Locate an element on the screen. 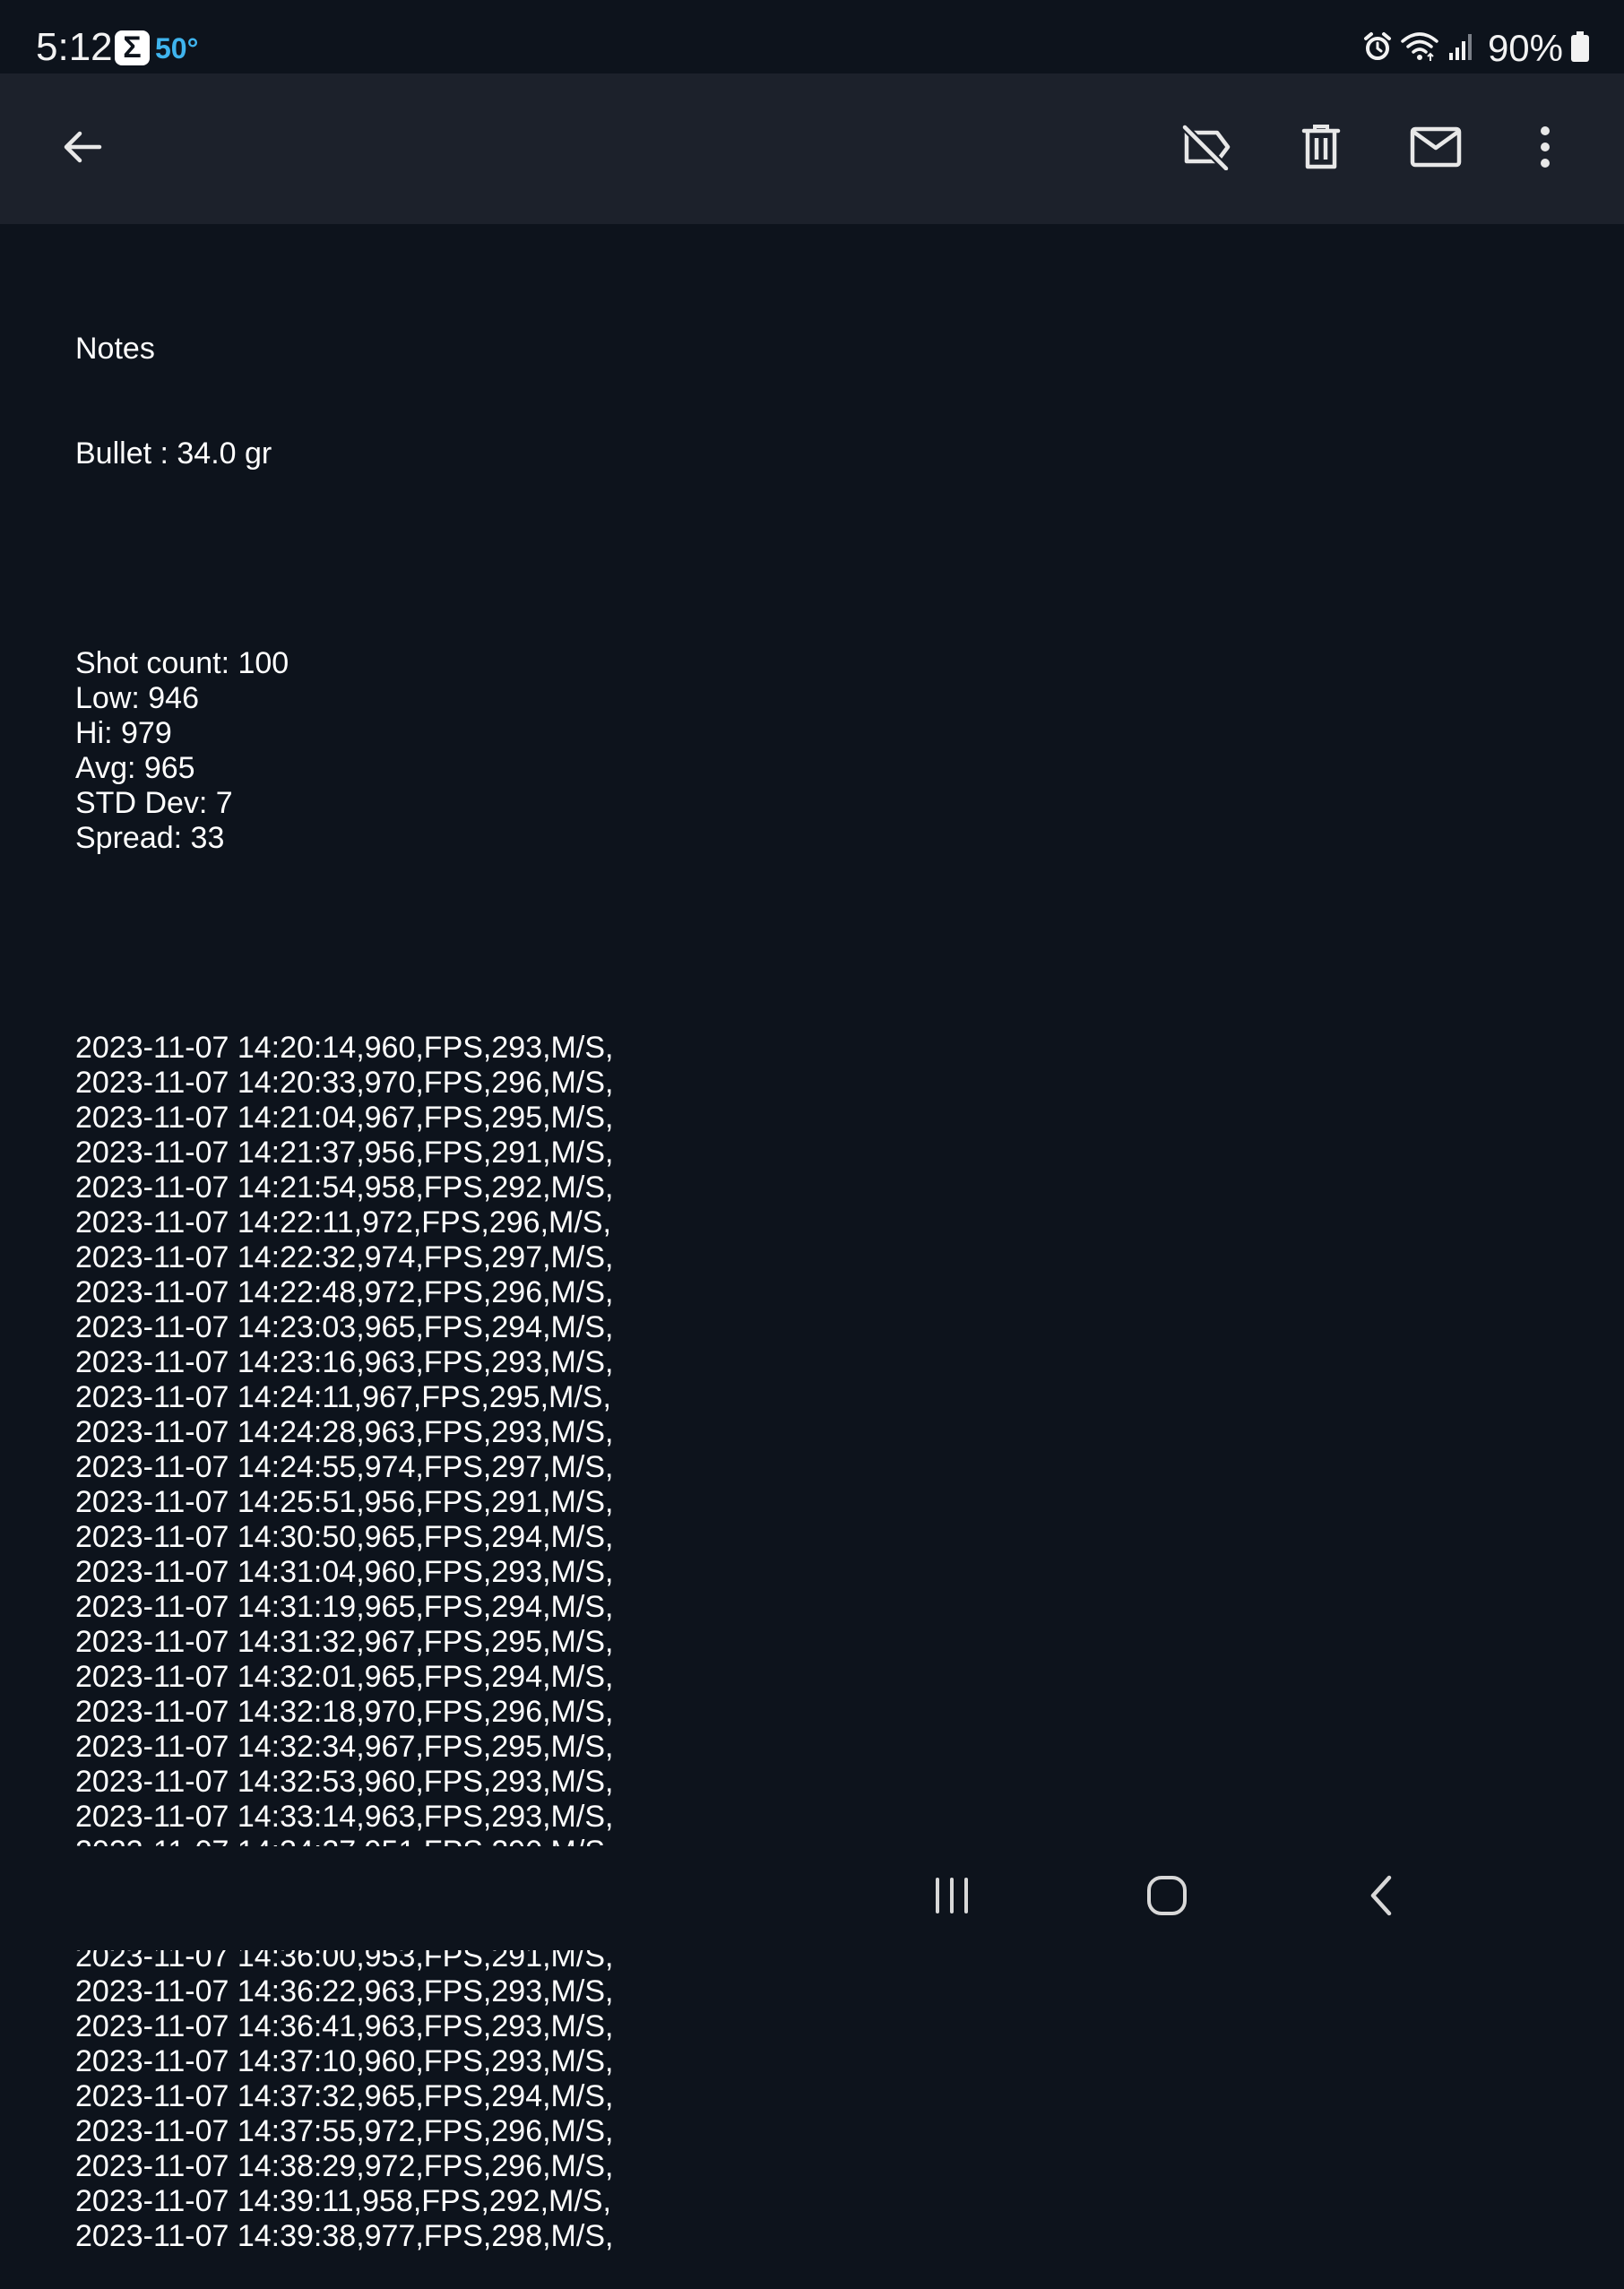 The height and width of the screenshot is (2289, 1624). stat-line: Shot count: 100 is located at coordinates (182, 663).